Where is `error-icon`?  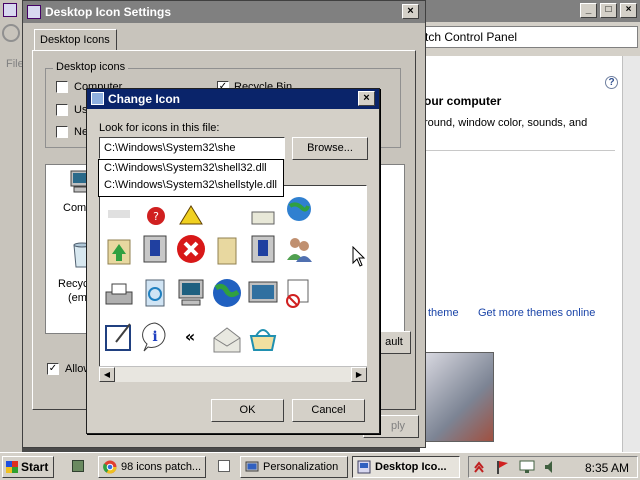
error-icon is located at coordinates (191, 249).